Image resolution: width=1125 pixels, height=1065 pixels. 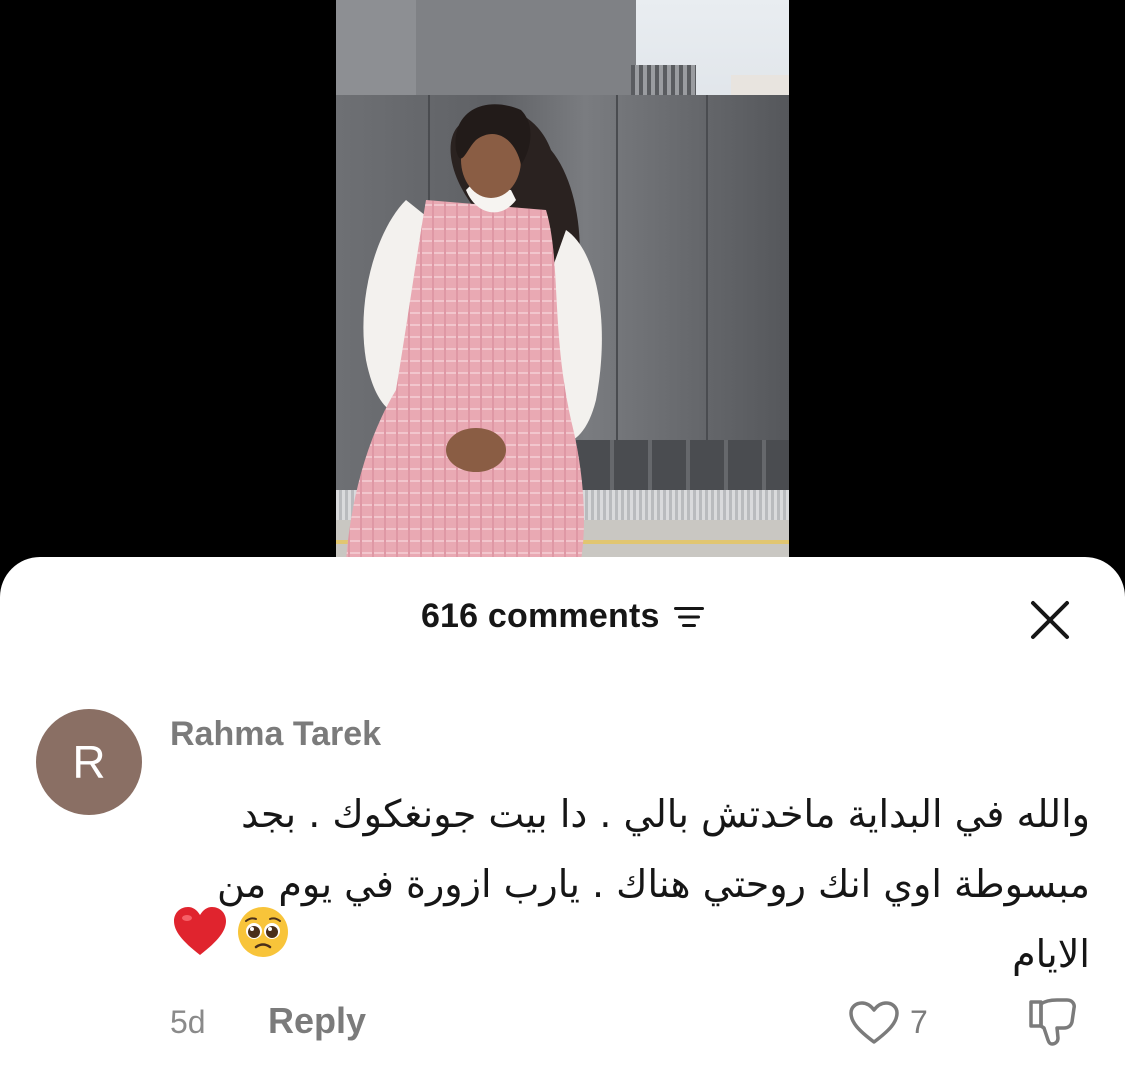 What do you see at coordinates (635, 1023) in the screenshot?
I see `comment-actions: 5d Reply 7` at bounding box center [635, 1023].